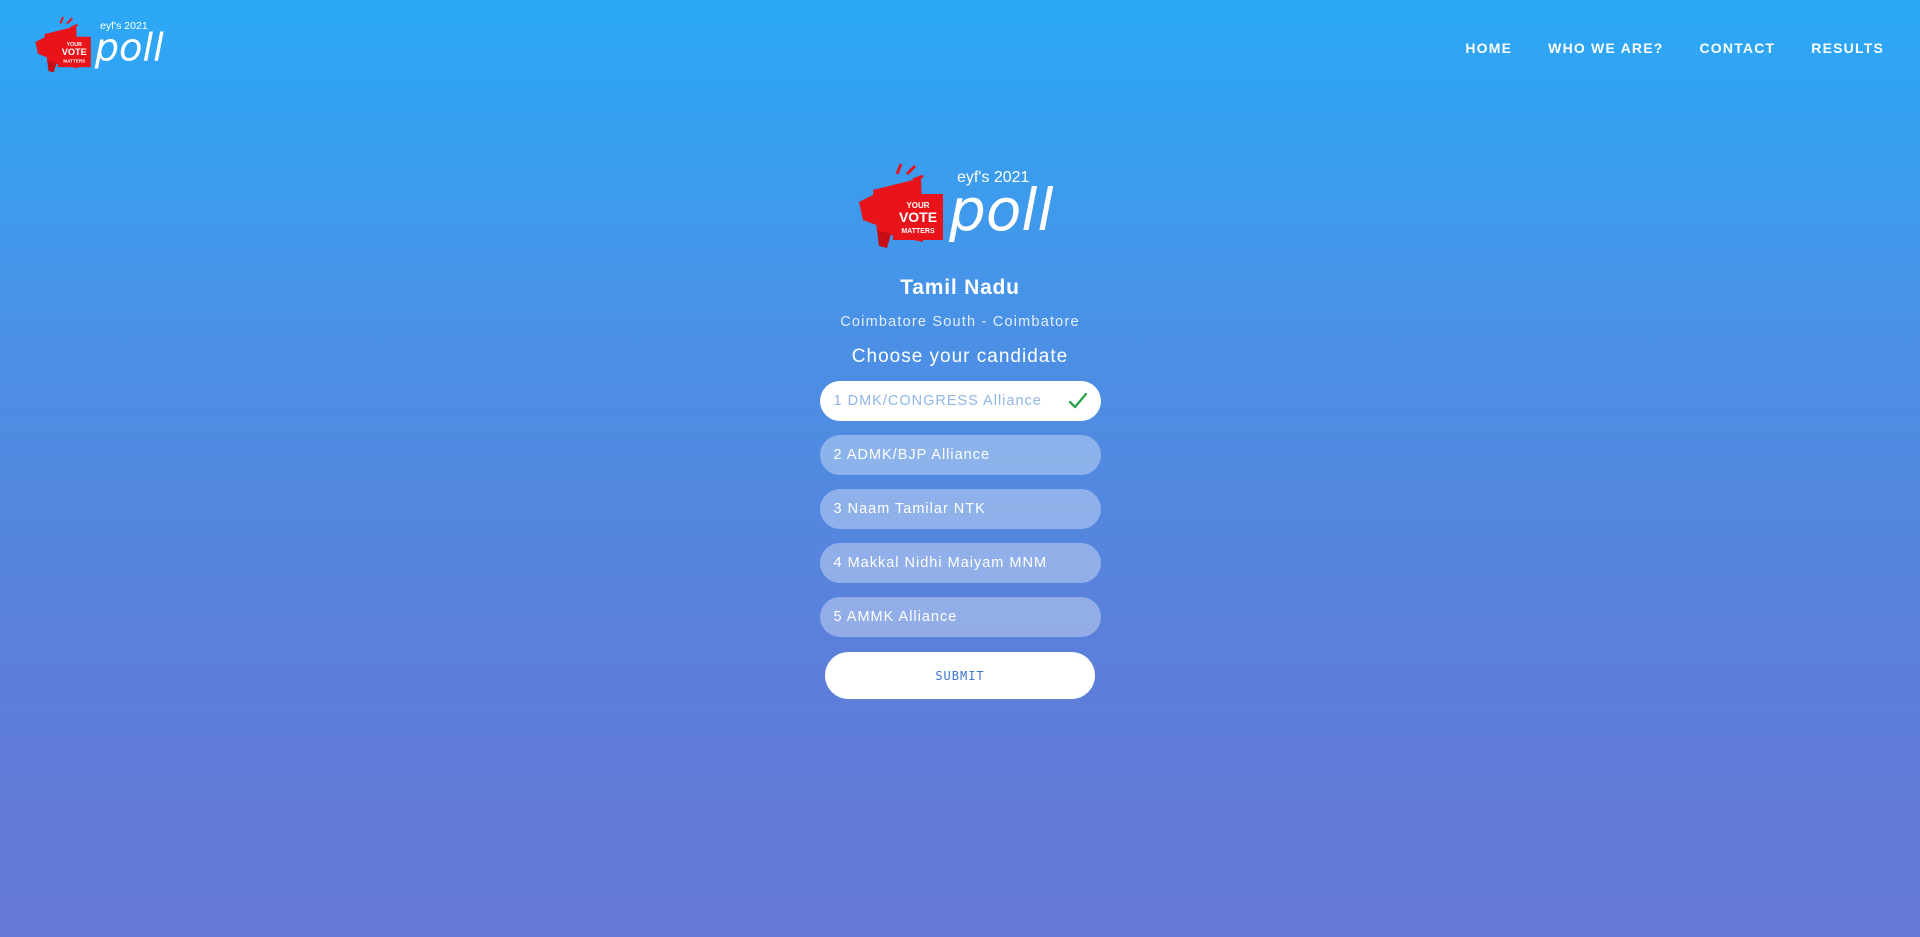 This screenshot has height=937, width=1920. I want to click on candidate-option-3: 3 Naam Tamilar NTK, so click(960, 509).